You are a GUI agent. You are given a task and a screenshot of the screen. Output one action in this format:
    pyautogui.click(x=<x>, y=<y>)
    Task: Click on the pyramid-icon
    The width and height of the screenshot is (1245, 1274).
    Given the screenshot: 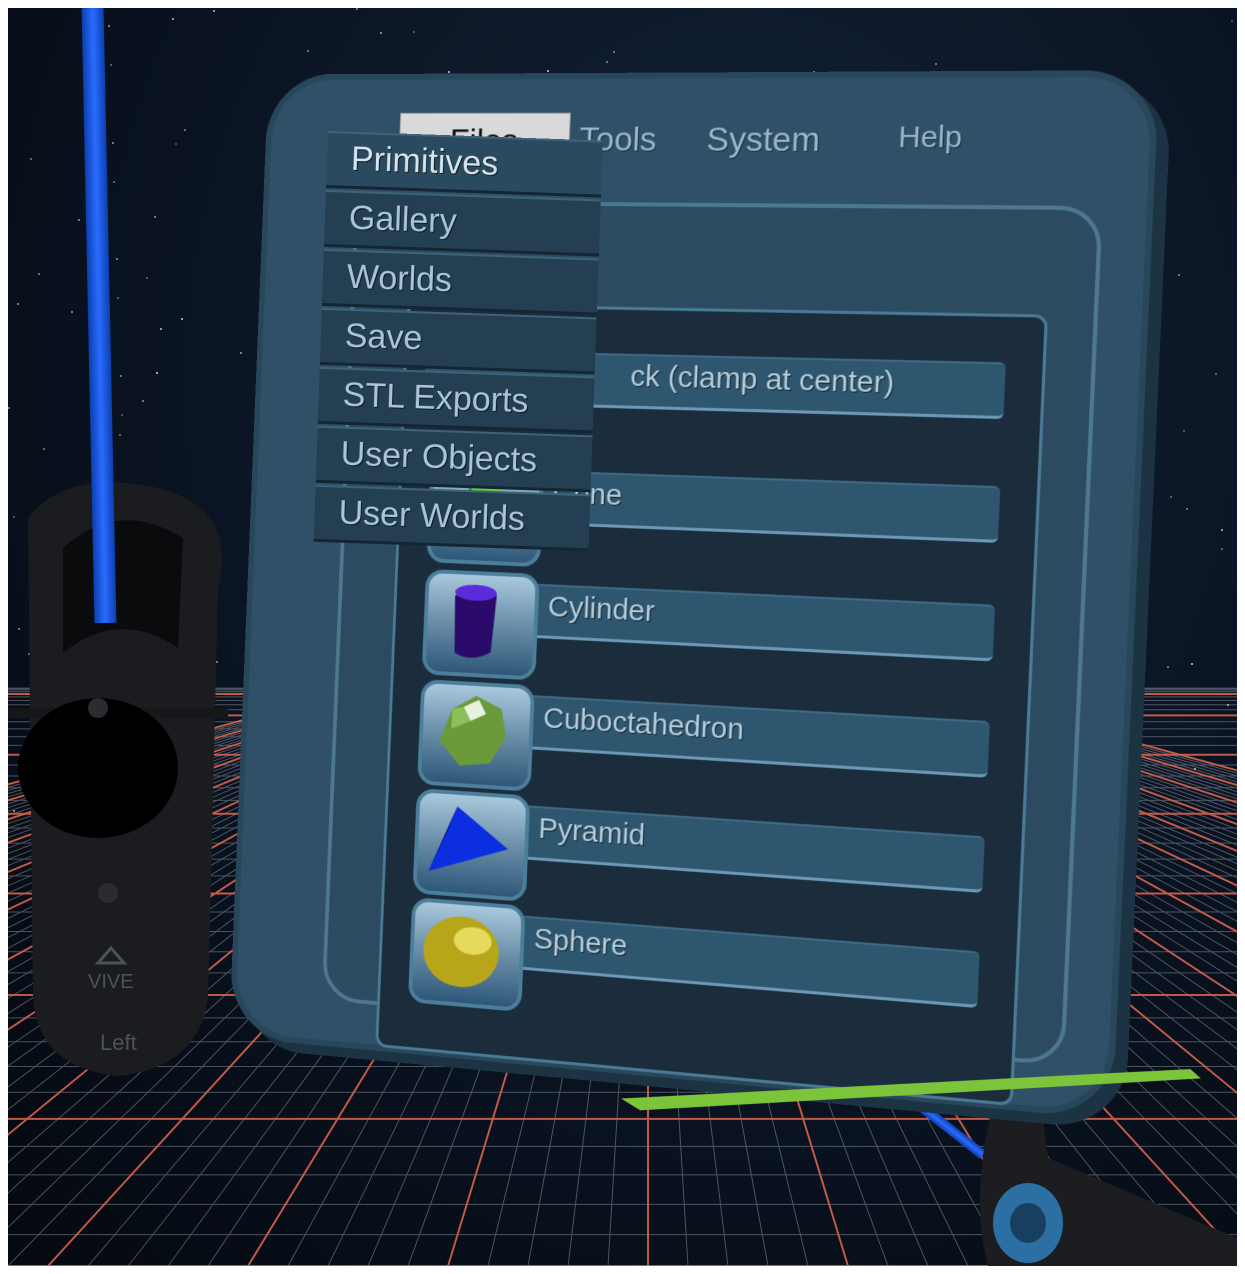 What is the action you would take?
    pyautogui.click(x=471, y=845)
    